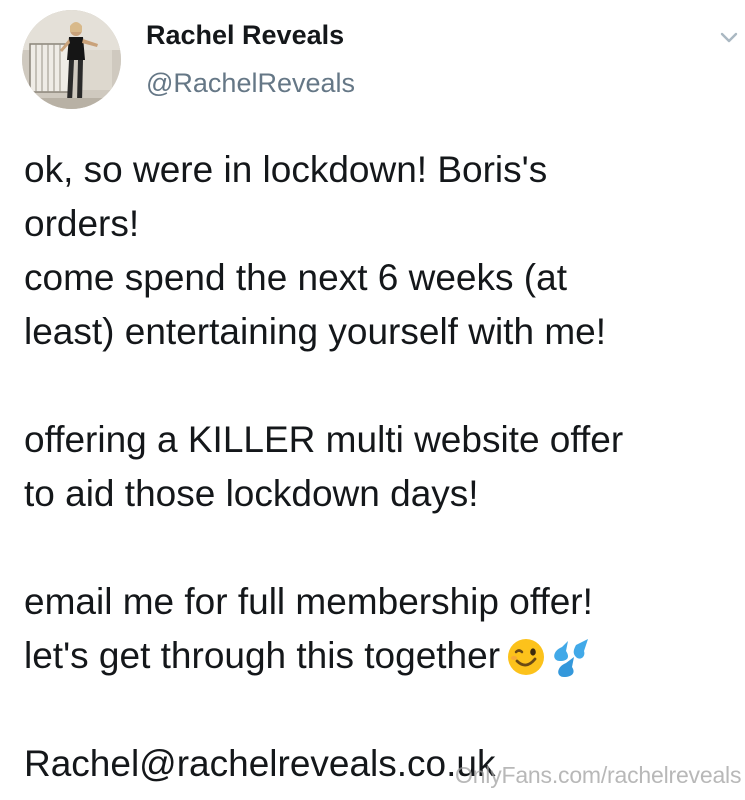 The width and height of the screenshot is (745, 800). I want to click on tweet-line: come spend the next 6 weeks (at, so click(295, 277).